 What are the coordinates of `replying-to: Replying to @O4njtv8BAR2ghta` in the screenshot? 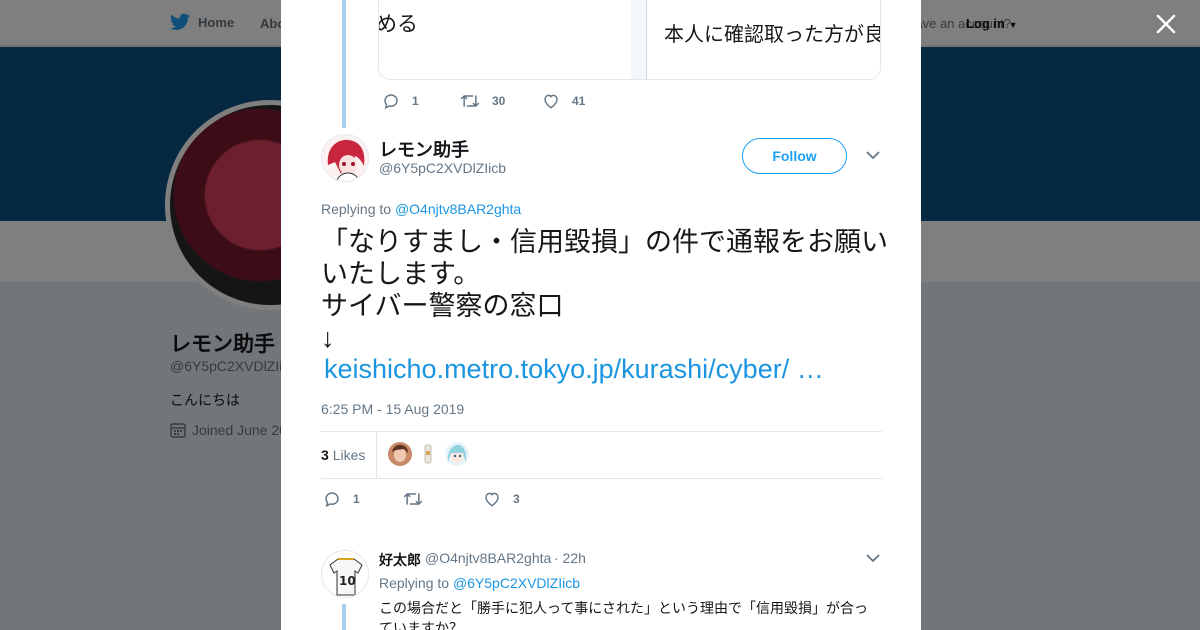 It's located at (421, 209).